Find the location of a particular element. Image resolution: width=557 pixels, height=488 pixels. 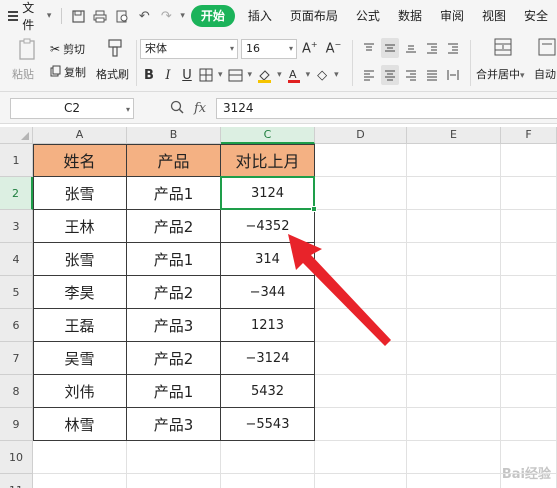

table-cell: 5432 is located at coordinates (268, 391).